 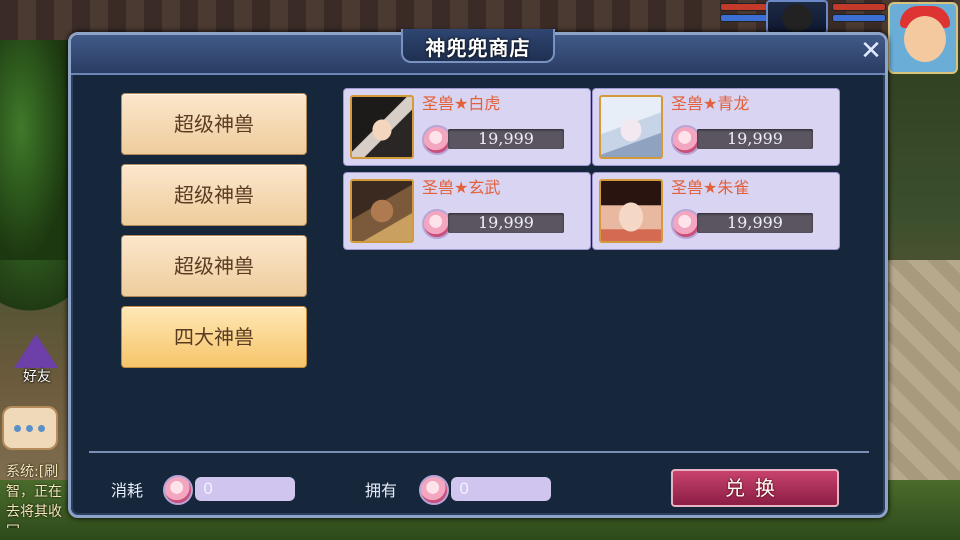 I want to click on mp-bar, so click(x=745, y=18).